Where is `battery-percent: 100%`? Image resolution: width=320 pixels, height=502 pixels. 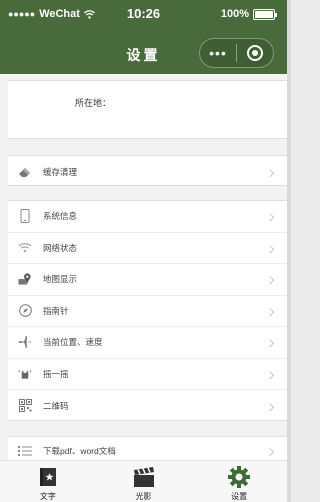 battery-percent: 100% is located at coordinates (234, 14).